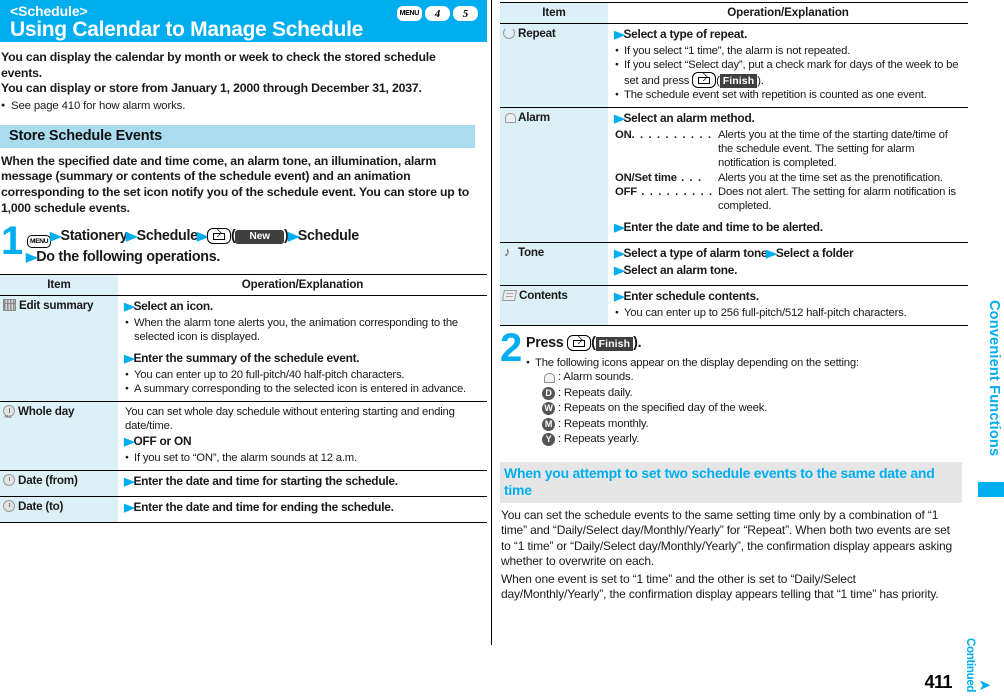 Image resolution: width=1004 pixels, height=698 pixels. What do you see at coordinates (39, 242) in the screenshot?
I see `menu-key-icon: MENU` at bounding box center [39, 242].